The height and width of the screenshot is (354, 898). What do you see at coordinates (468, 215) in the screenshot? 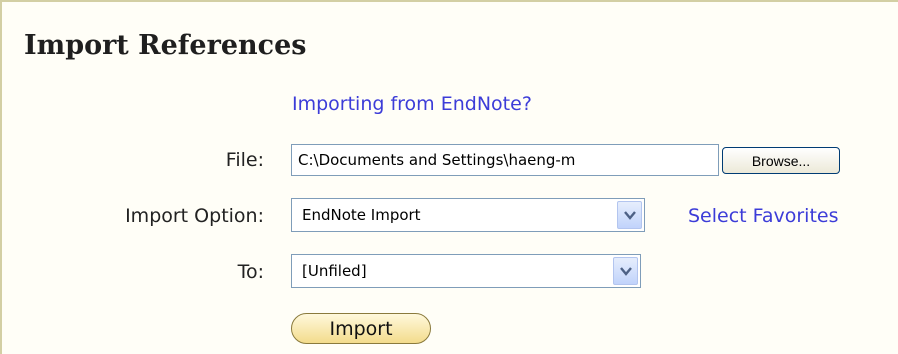
I see `import-option-select: EndNote Import` at bounding box center [468, 215].